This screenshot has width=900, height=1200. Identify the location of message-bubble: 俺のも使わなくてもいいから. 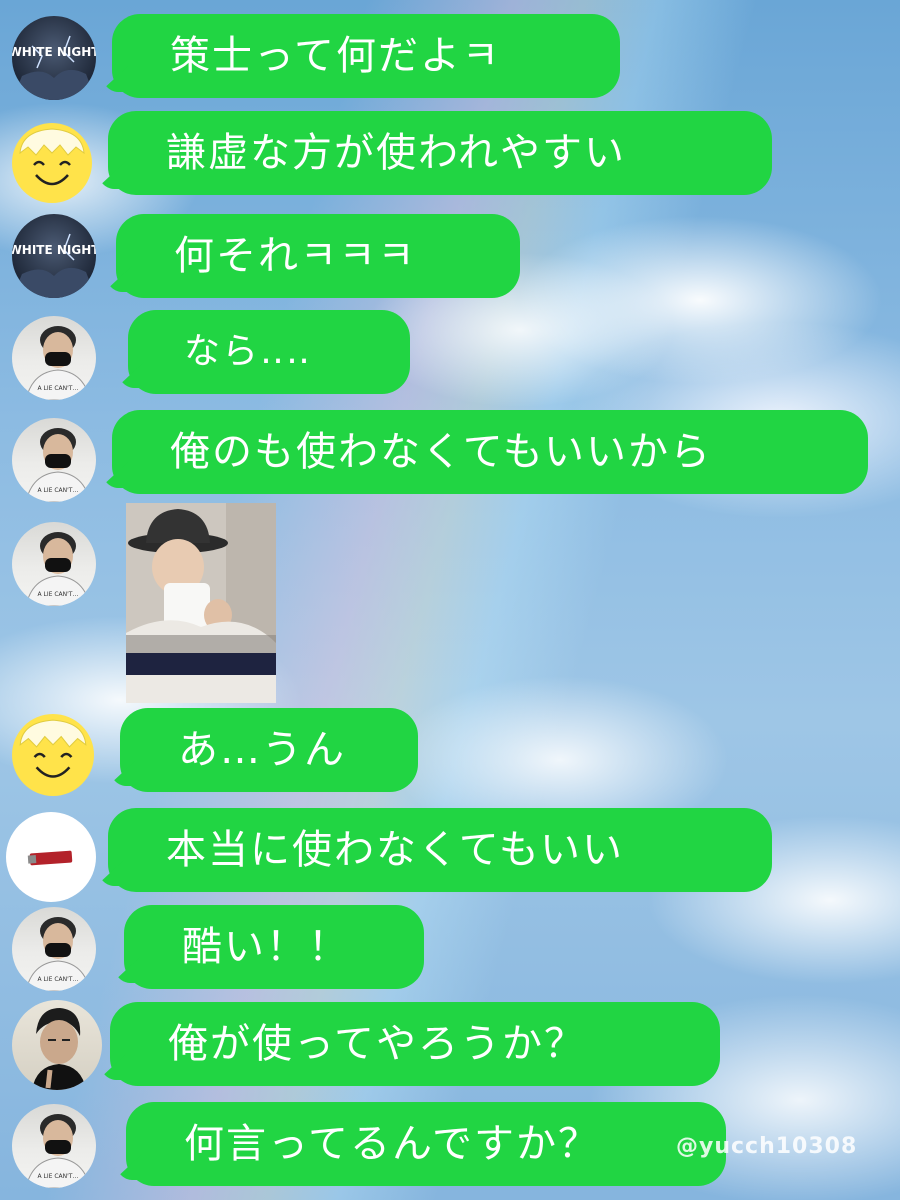
(490, 452).